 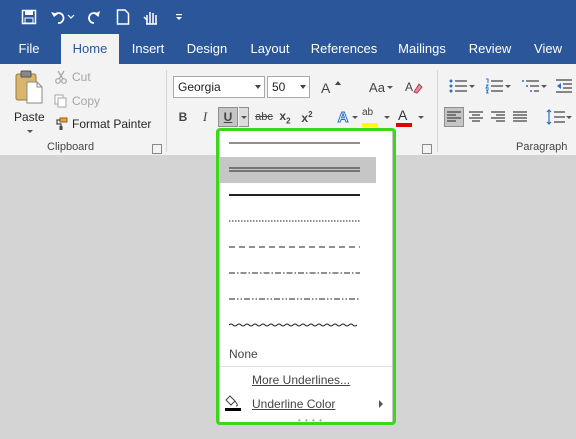 What do you see at coordinates (375, 117) in the screenshot?
I see `highlight-button: ab` at bounding box center [375, 117].